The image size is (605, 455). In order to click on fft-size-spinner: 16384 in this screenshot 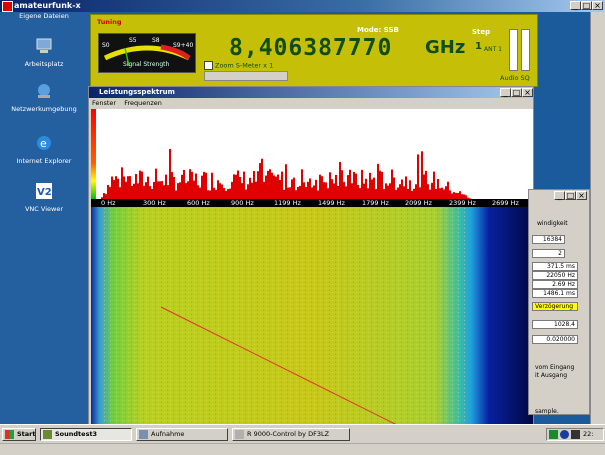, I will do `click(548, 239)`.